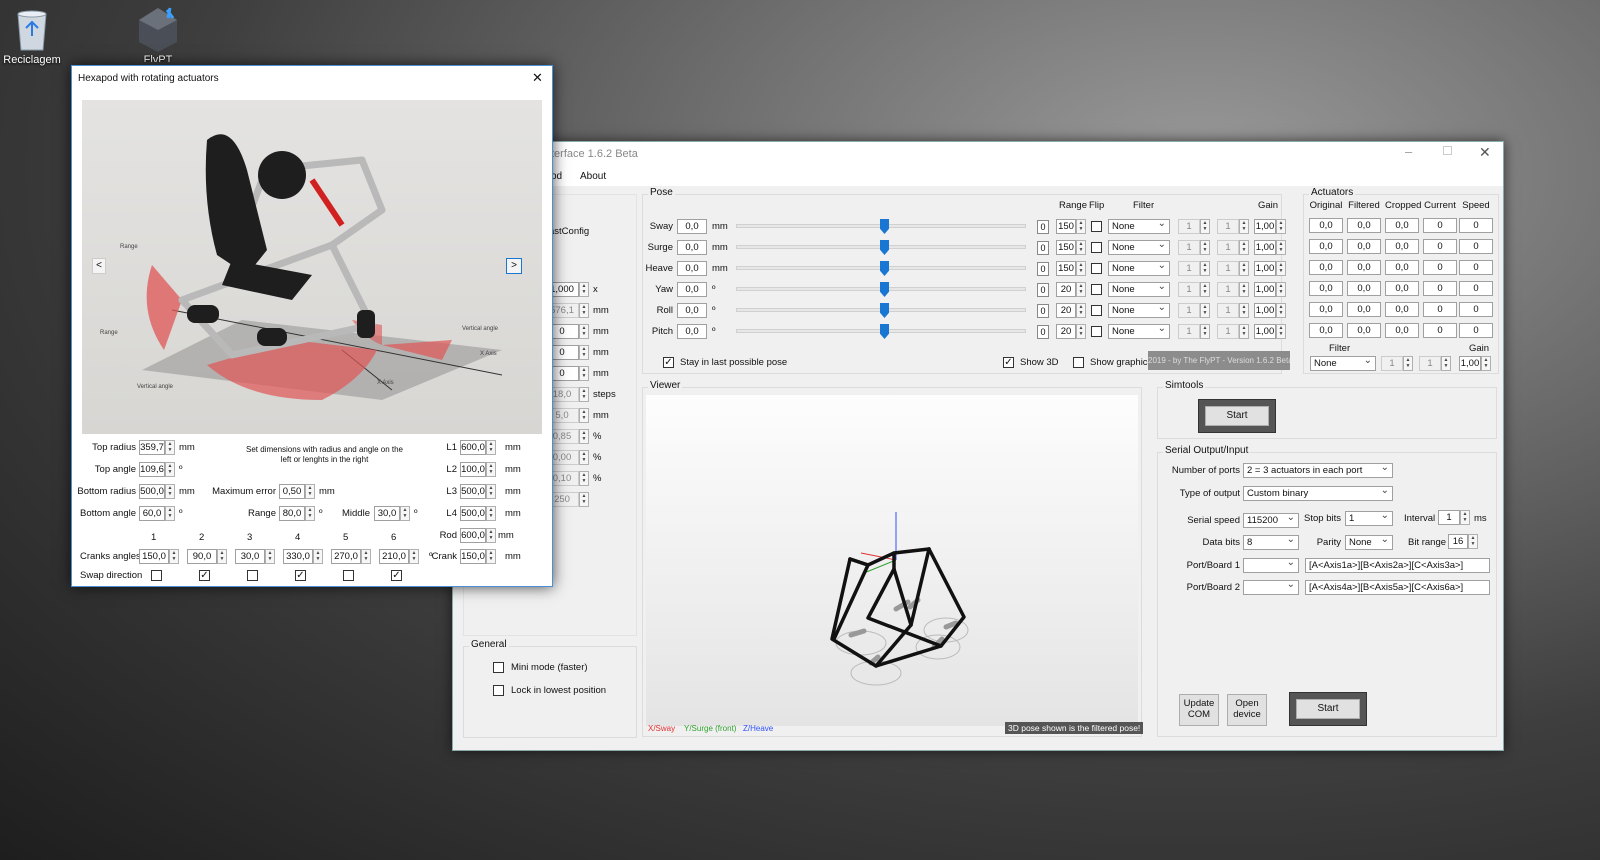 The image size is (1600, 860). Describe the element at coordinates (1205, 289) in the screenshot. I see `pose-yaw-filter-param-1-spin: ▲ ▼` at that location.